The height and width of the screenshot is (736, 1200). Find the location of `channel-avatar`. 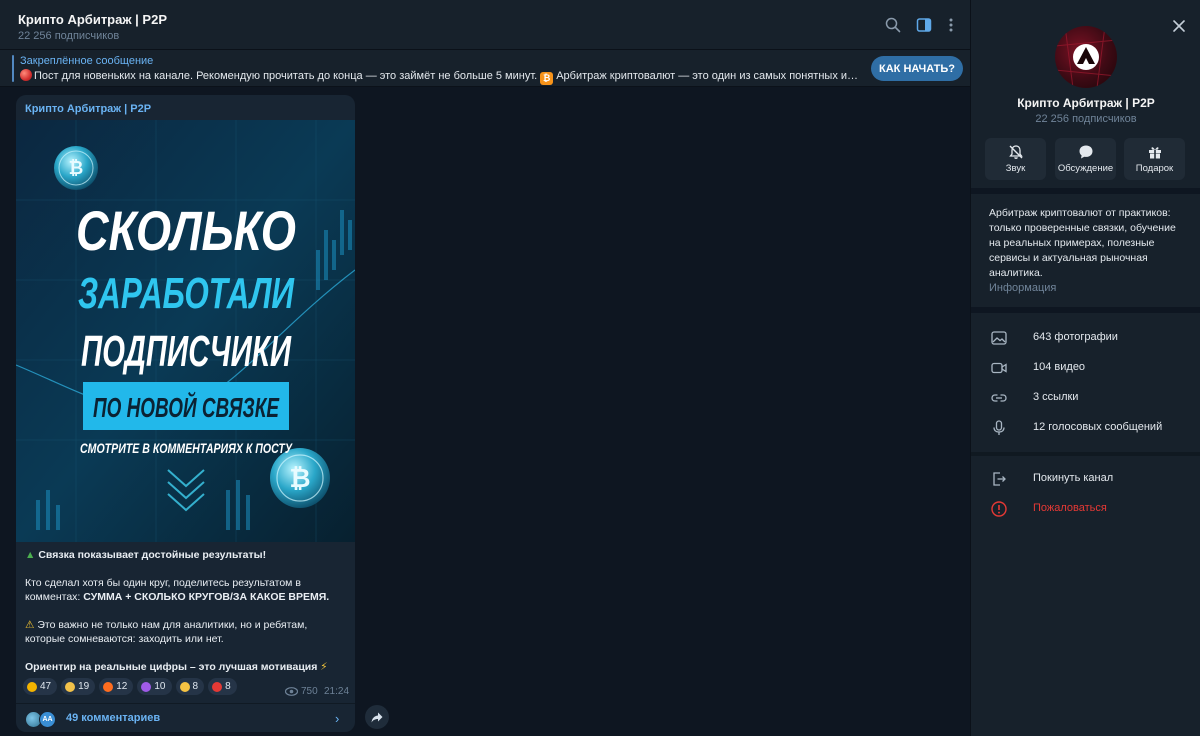

channel-avatar is located at coordinates (1086, 57).